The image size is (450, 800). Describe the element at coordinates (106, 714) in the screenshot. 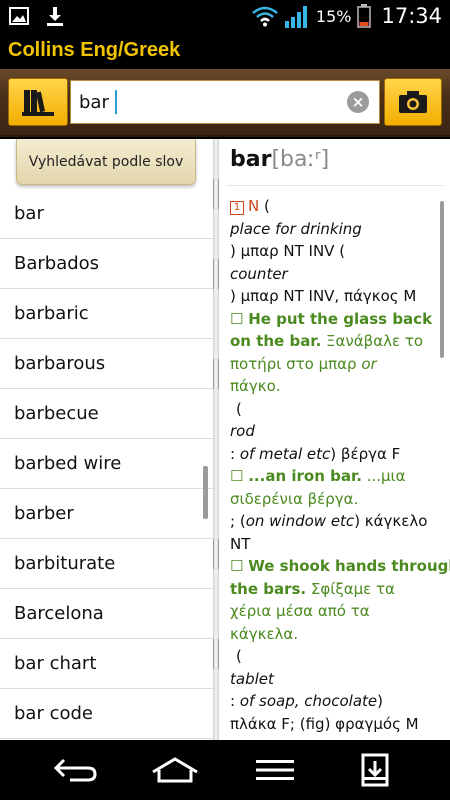

I see `list-item: bar code` at that location.